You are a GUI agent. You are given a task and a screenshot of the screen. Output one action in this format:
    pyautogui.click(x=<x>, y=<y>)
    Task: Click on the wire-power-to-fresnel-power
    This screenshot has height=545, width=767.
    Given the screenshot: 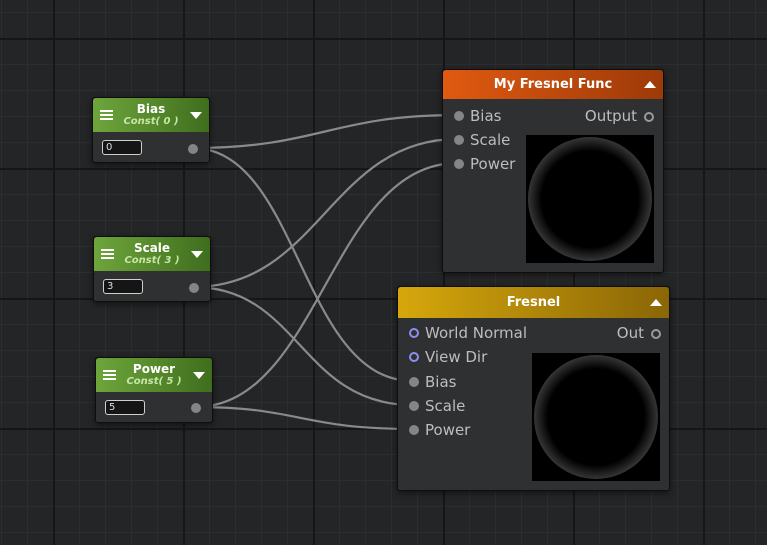 What is the action you would take?
    pyautogui.click(x=304, y=418)
    